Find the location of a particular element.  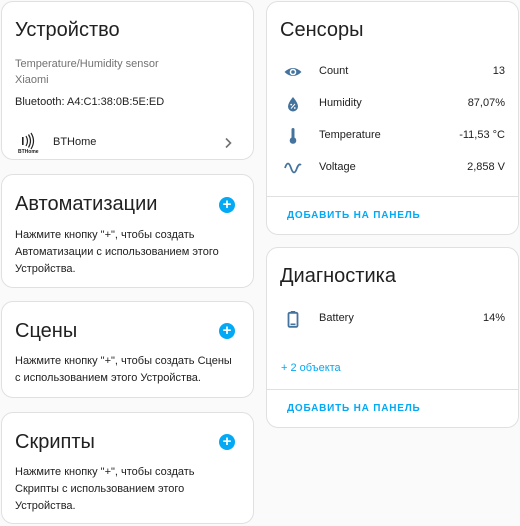

sensor-value: 13 is located at coordinates (498, 71).